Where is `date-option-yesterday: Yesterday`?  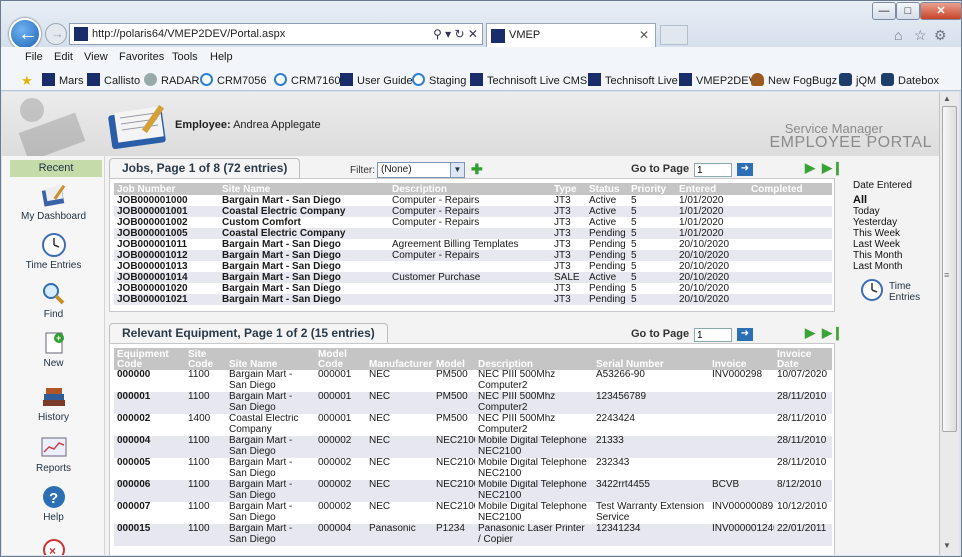
date-option-yesterday: Yesterday is located at coordinates (896, 222).